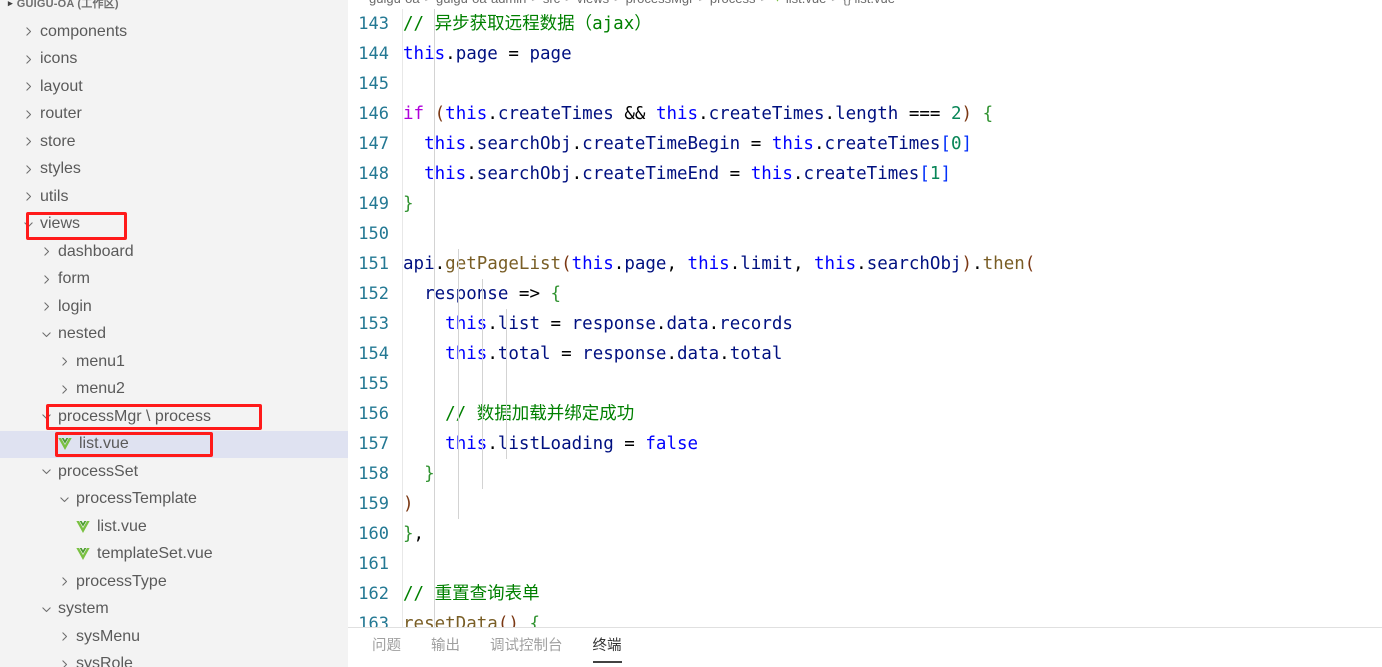 Image resolution: width=1382 pixels, height=667 pixels. Describe the element at coordinates (551, 3) in the screenshot. I see `breadcrumb-item: src` at that location.